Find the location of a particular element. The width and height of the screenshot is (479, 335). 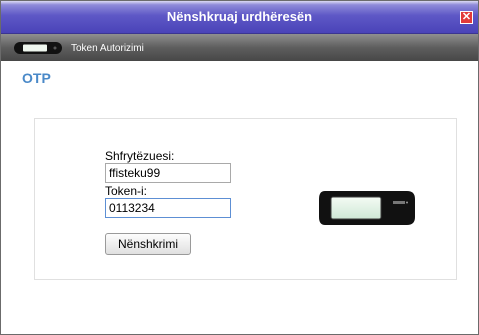

otp-token-device-icon is located at coordinates (367, 210).